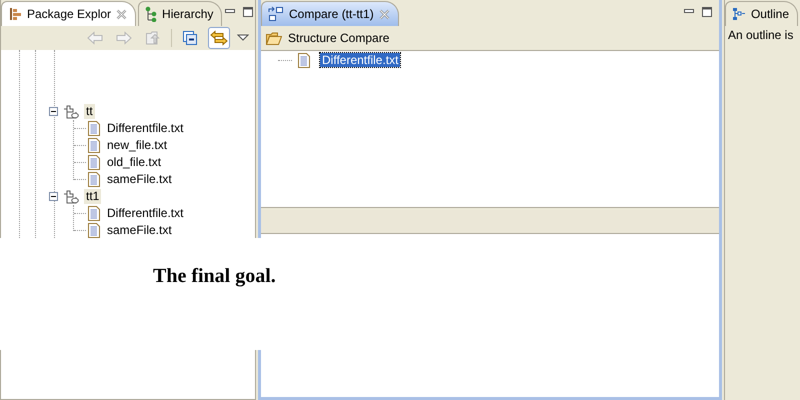 This screenshot has width=800, height=400. I want to click on file-name: new_file.txt, so click(137, 145).